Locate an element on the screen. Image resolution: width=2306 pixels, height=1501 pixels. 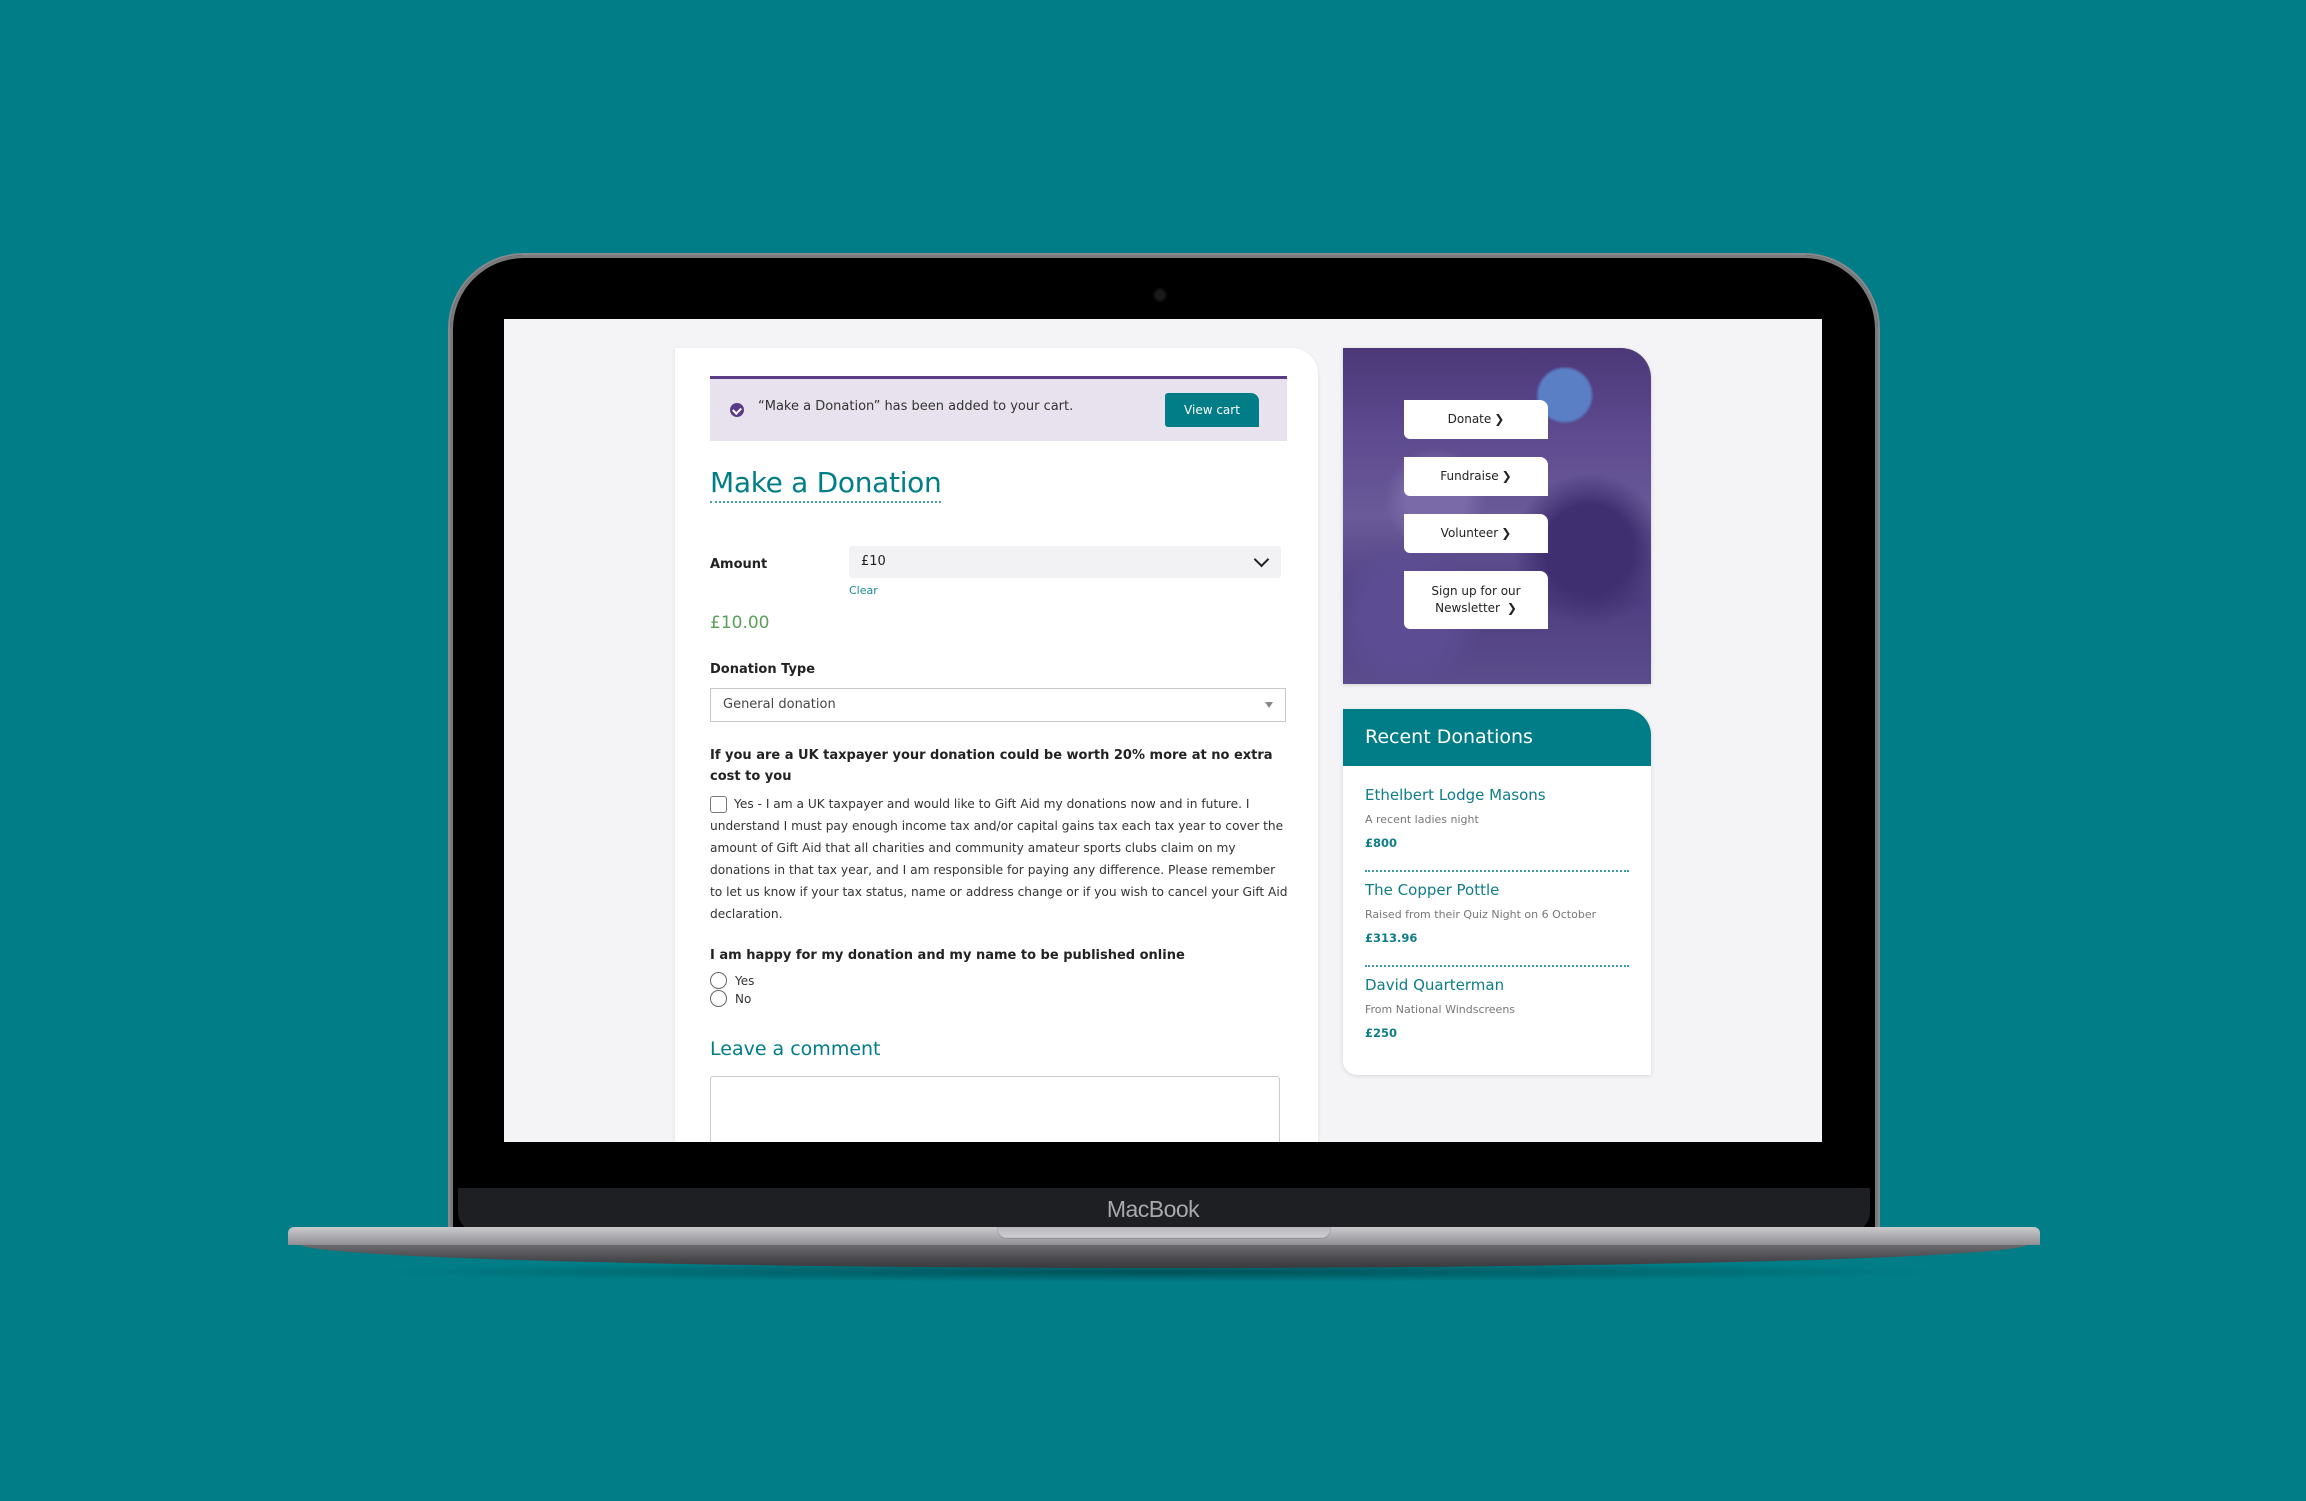
donor-name: The Copper Pottle is located at coordinates (1497, 890).